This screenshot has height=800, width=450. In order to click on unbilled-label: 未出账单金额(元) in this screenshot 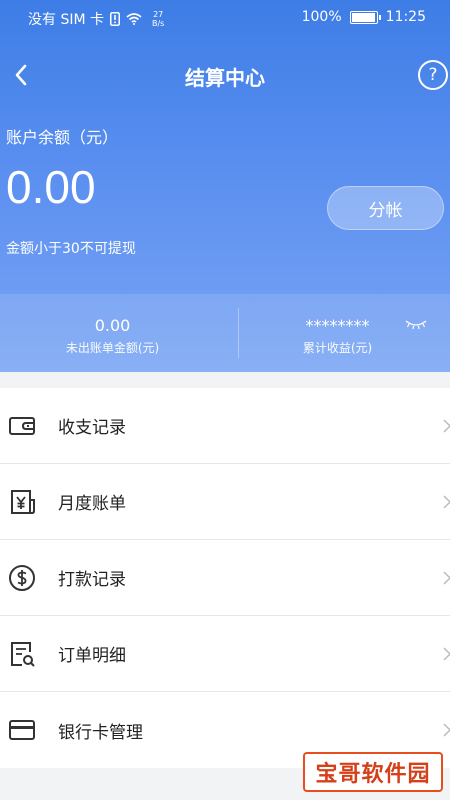, I will do `click(112, 348)`.